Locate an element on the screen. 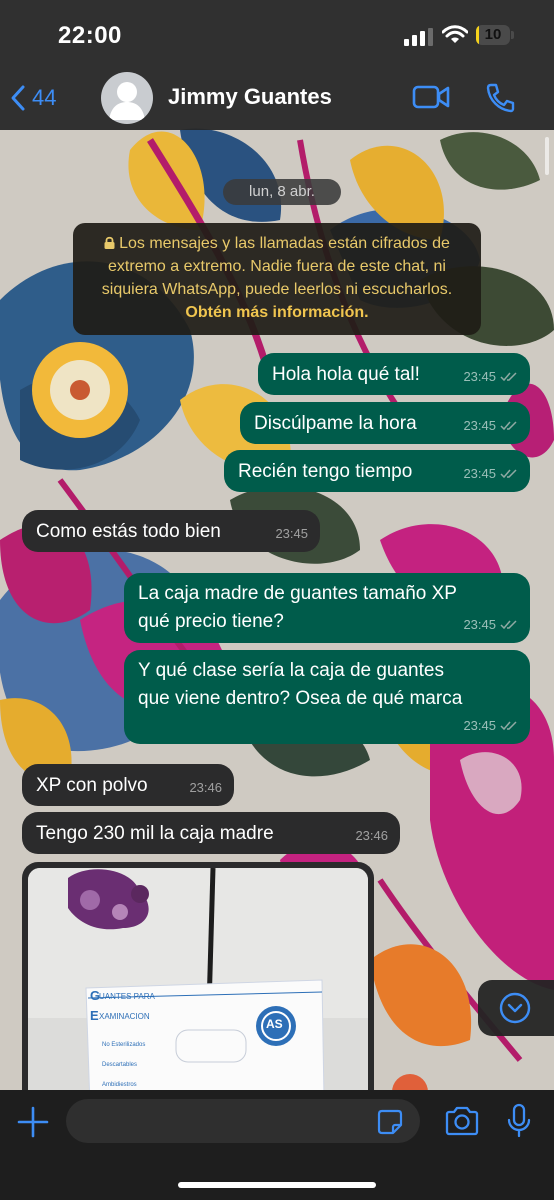 The image size is (554, 1200). message-text: Hola hola qué tal! is located at coordinates (346, 374).